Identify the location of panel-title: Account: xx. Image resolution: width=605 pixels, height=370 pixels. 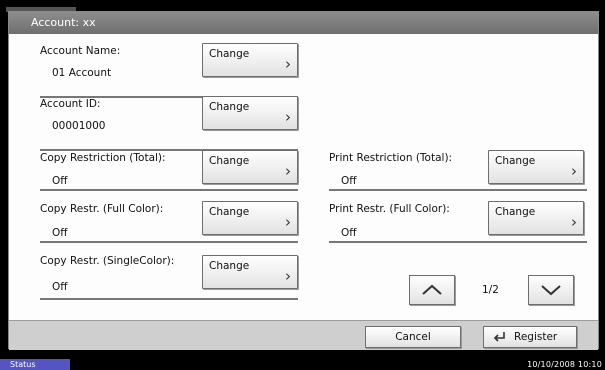
(303, 23).